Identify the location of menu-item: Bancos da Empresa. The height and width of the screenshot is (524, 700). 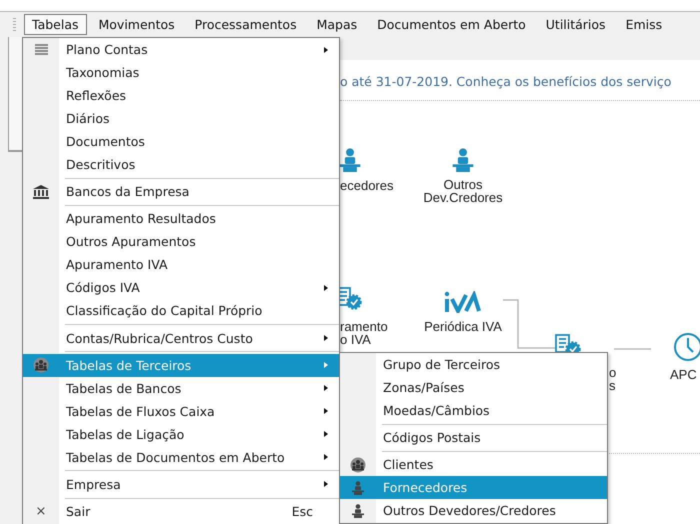
(181, 192).